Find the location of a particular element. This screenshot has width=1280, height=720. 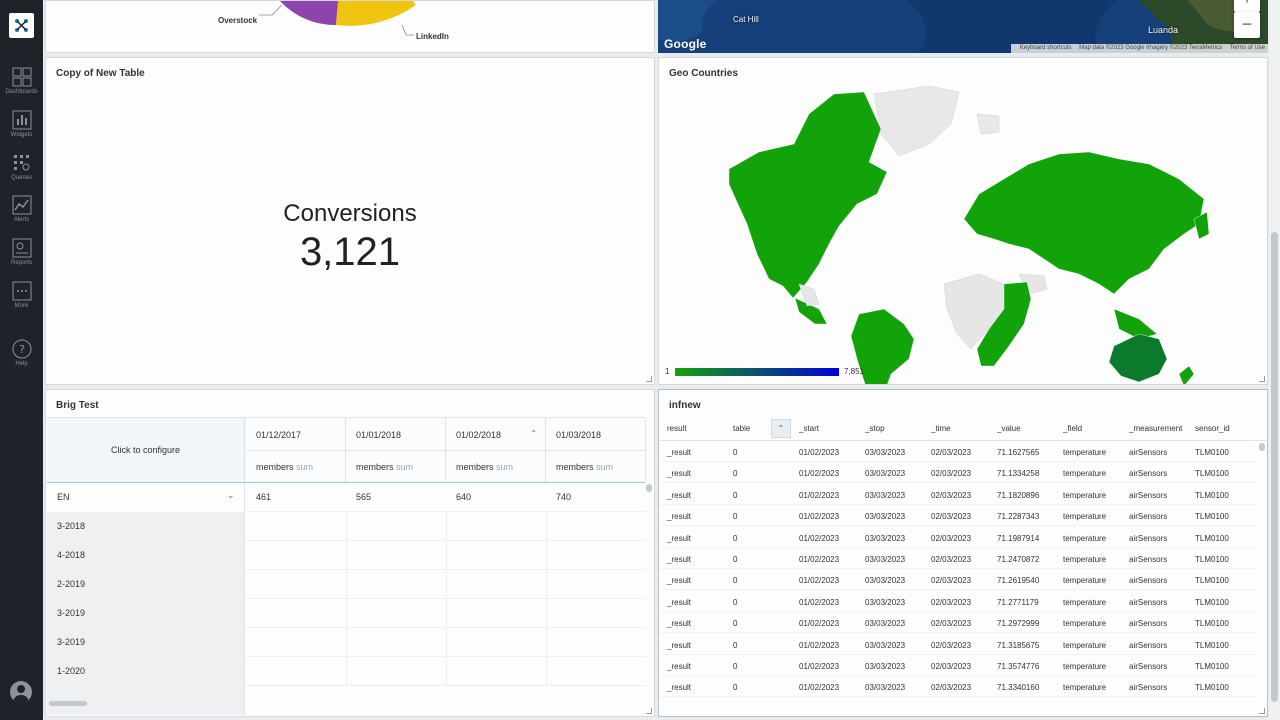

pivot-column-header: 01/02/2018 ⌃ members sum is located at coordinates (496, 450).